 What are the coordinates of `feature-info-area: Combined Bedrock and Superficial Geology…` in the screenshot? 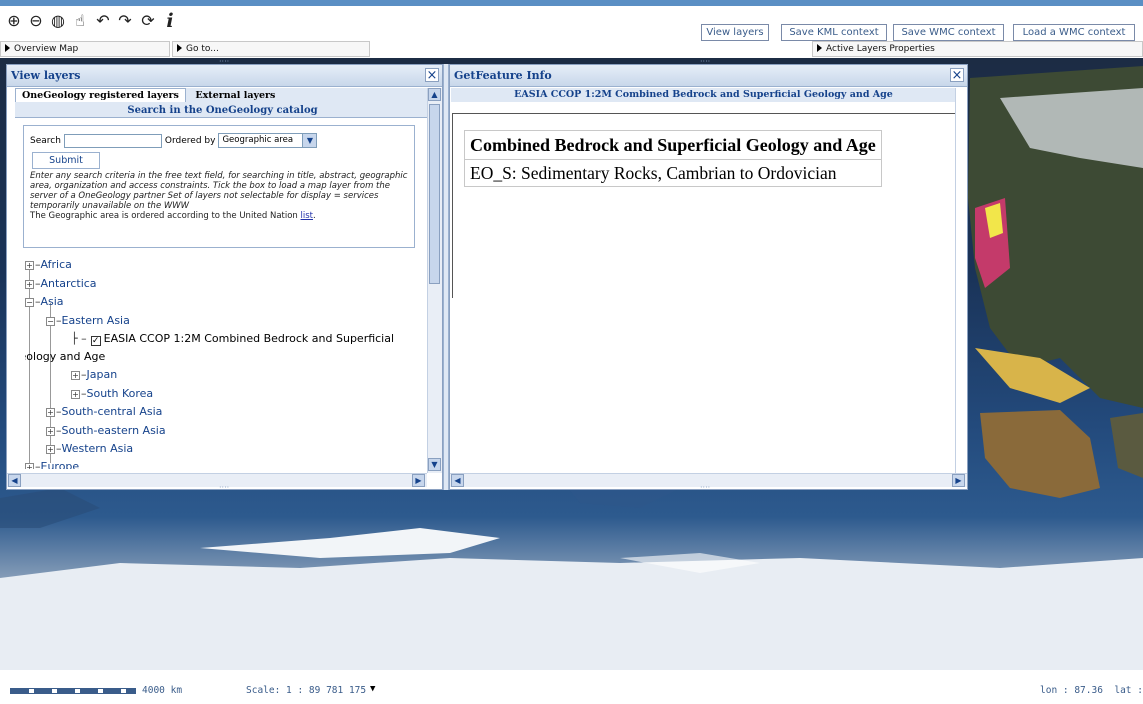 It's located at (704, 205).